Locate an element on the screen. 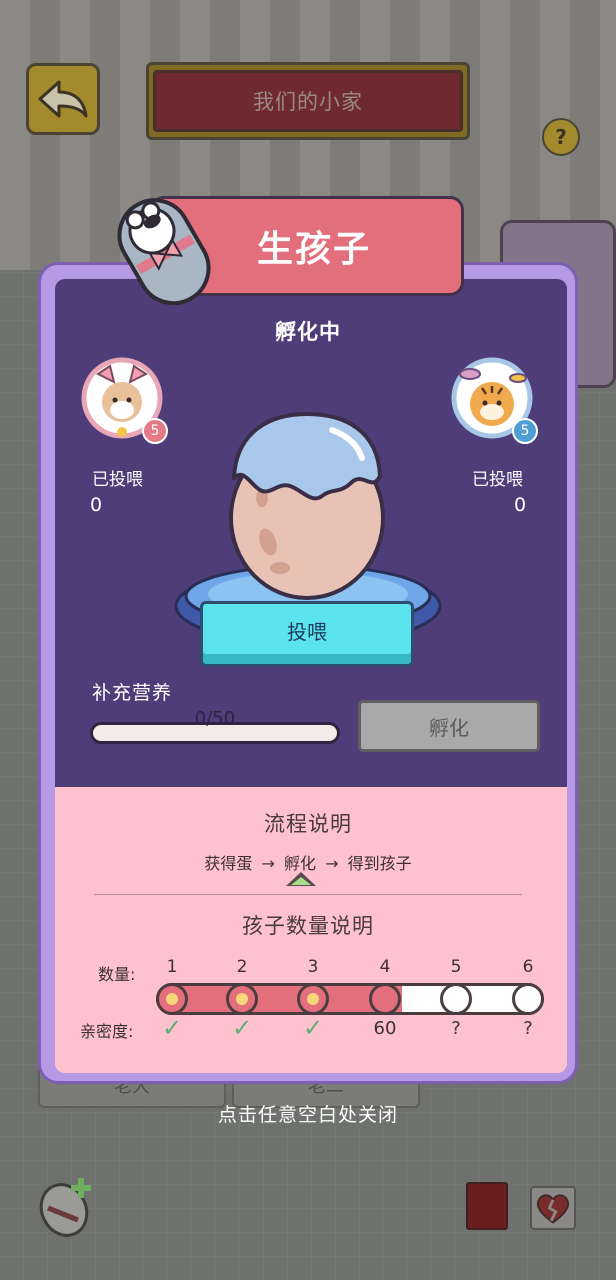 This screenshot has height=1280, width=616. current-step-marker-fill is located at coordinates (301, 881).